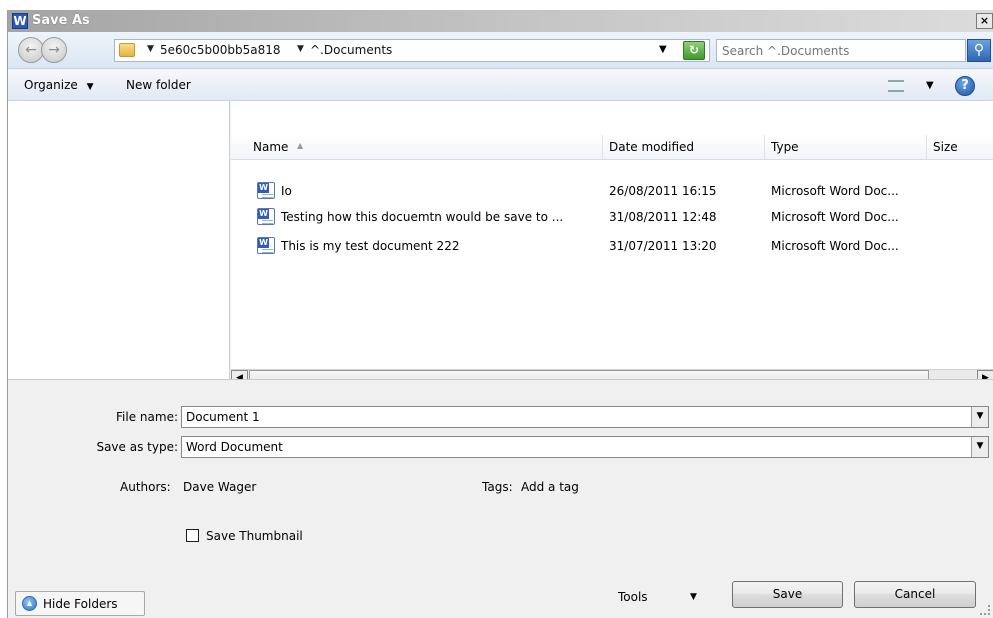 Image resolution: width=993 pixels, height=618 pixels. I want to click on file-name-value: Document 1, so click(223, 417).